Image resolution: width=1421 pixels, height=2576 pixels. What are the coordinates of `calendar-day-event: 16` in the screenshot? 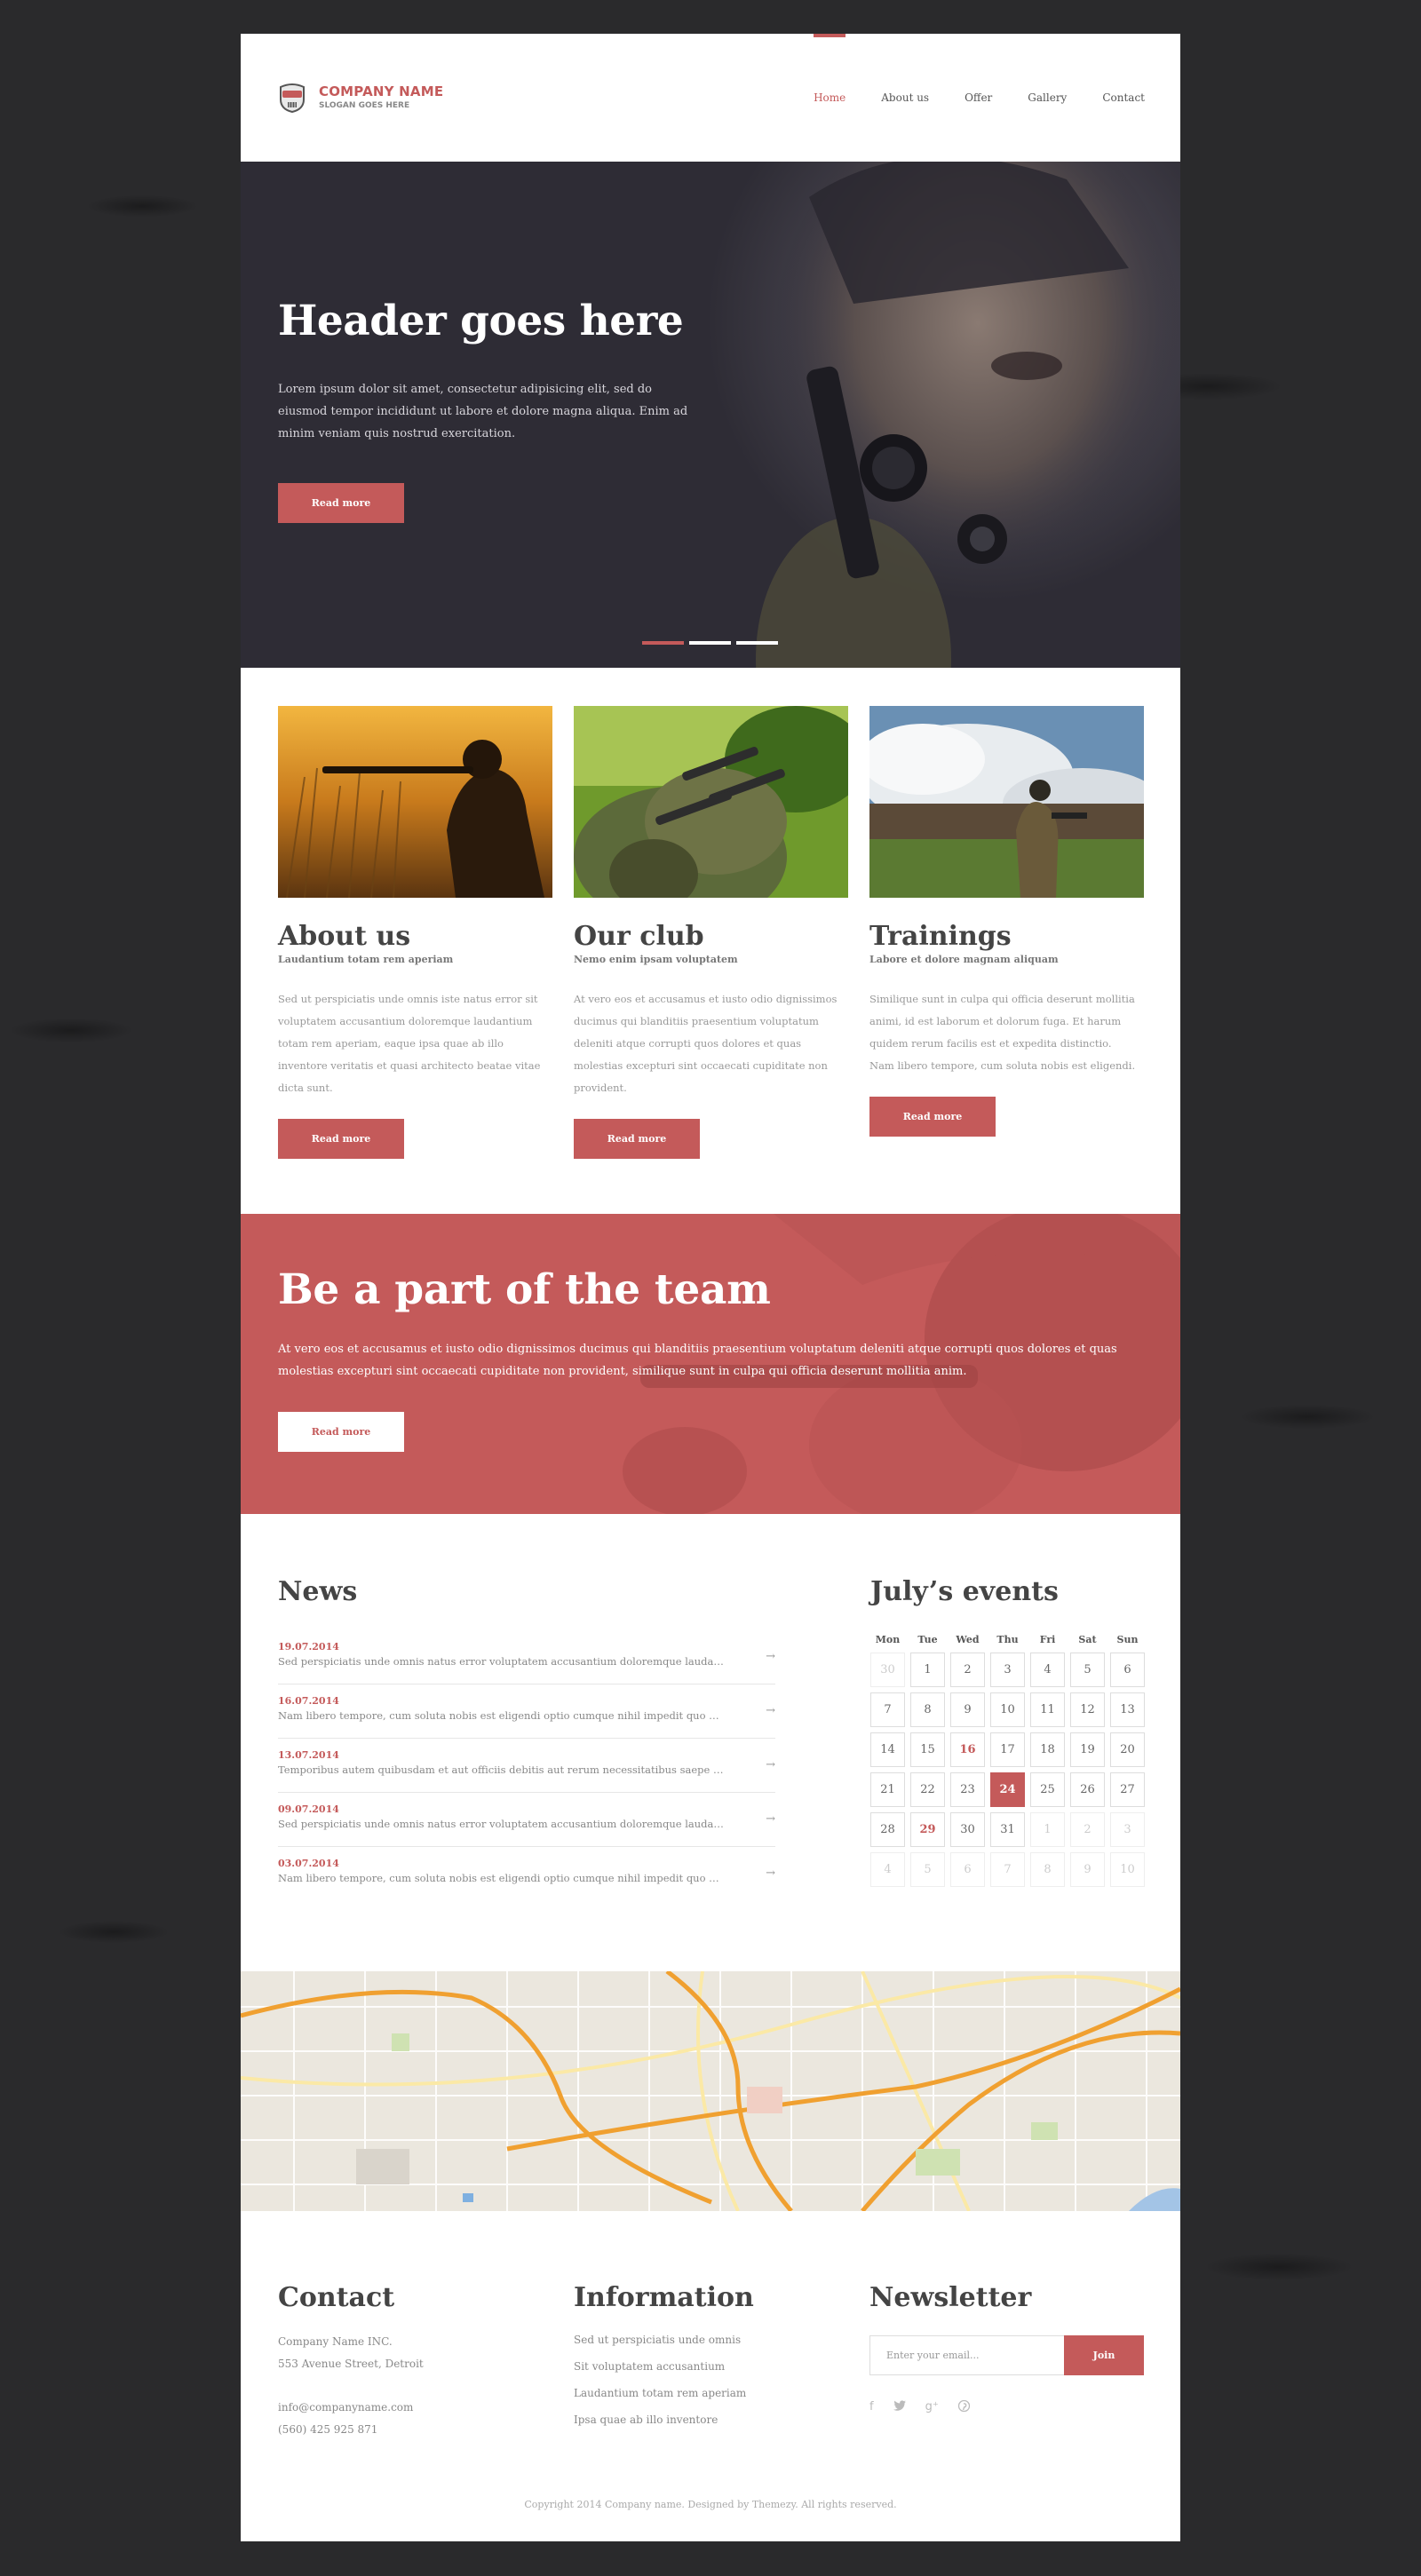 It's located at (967, 1750).